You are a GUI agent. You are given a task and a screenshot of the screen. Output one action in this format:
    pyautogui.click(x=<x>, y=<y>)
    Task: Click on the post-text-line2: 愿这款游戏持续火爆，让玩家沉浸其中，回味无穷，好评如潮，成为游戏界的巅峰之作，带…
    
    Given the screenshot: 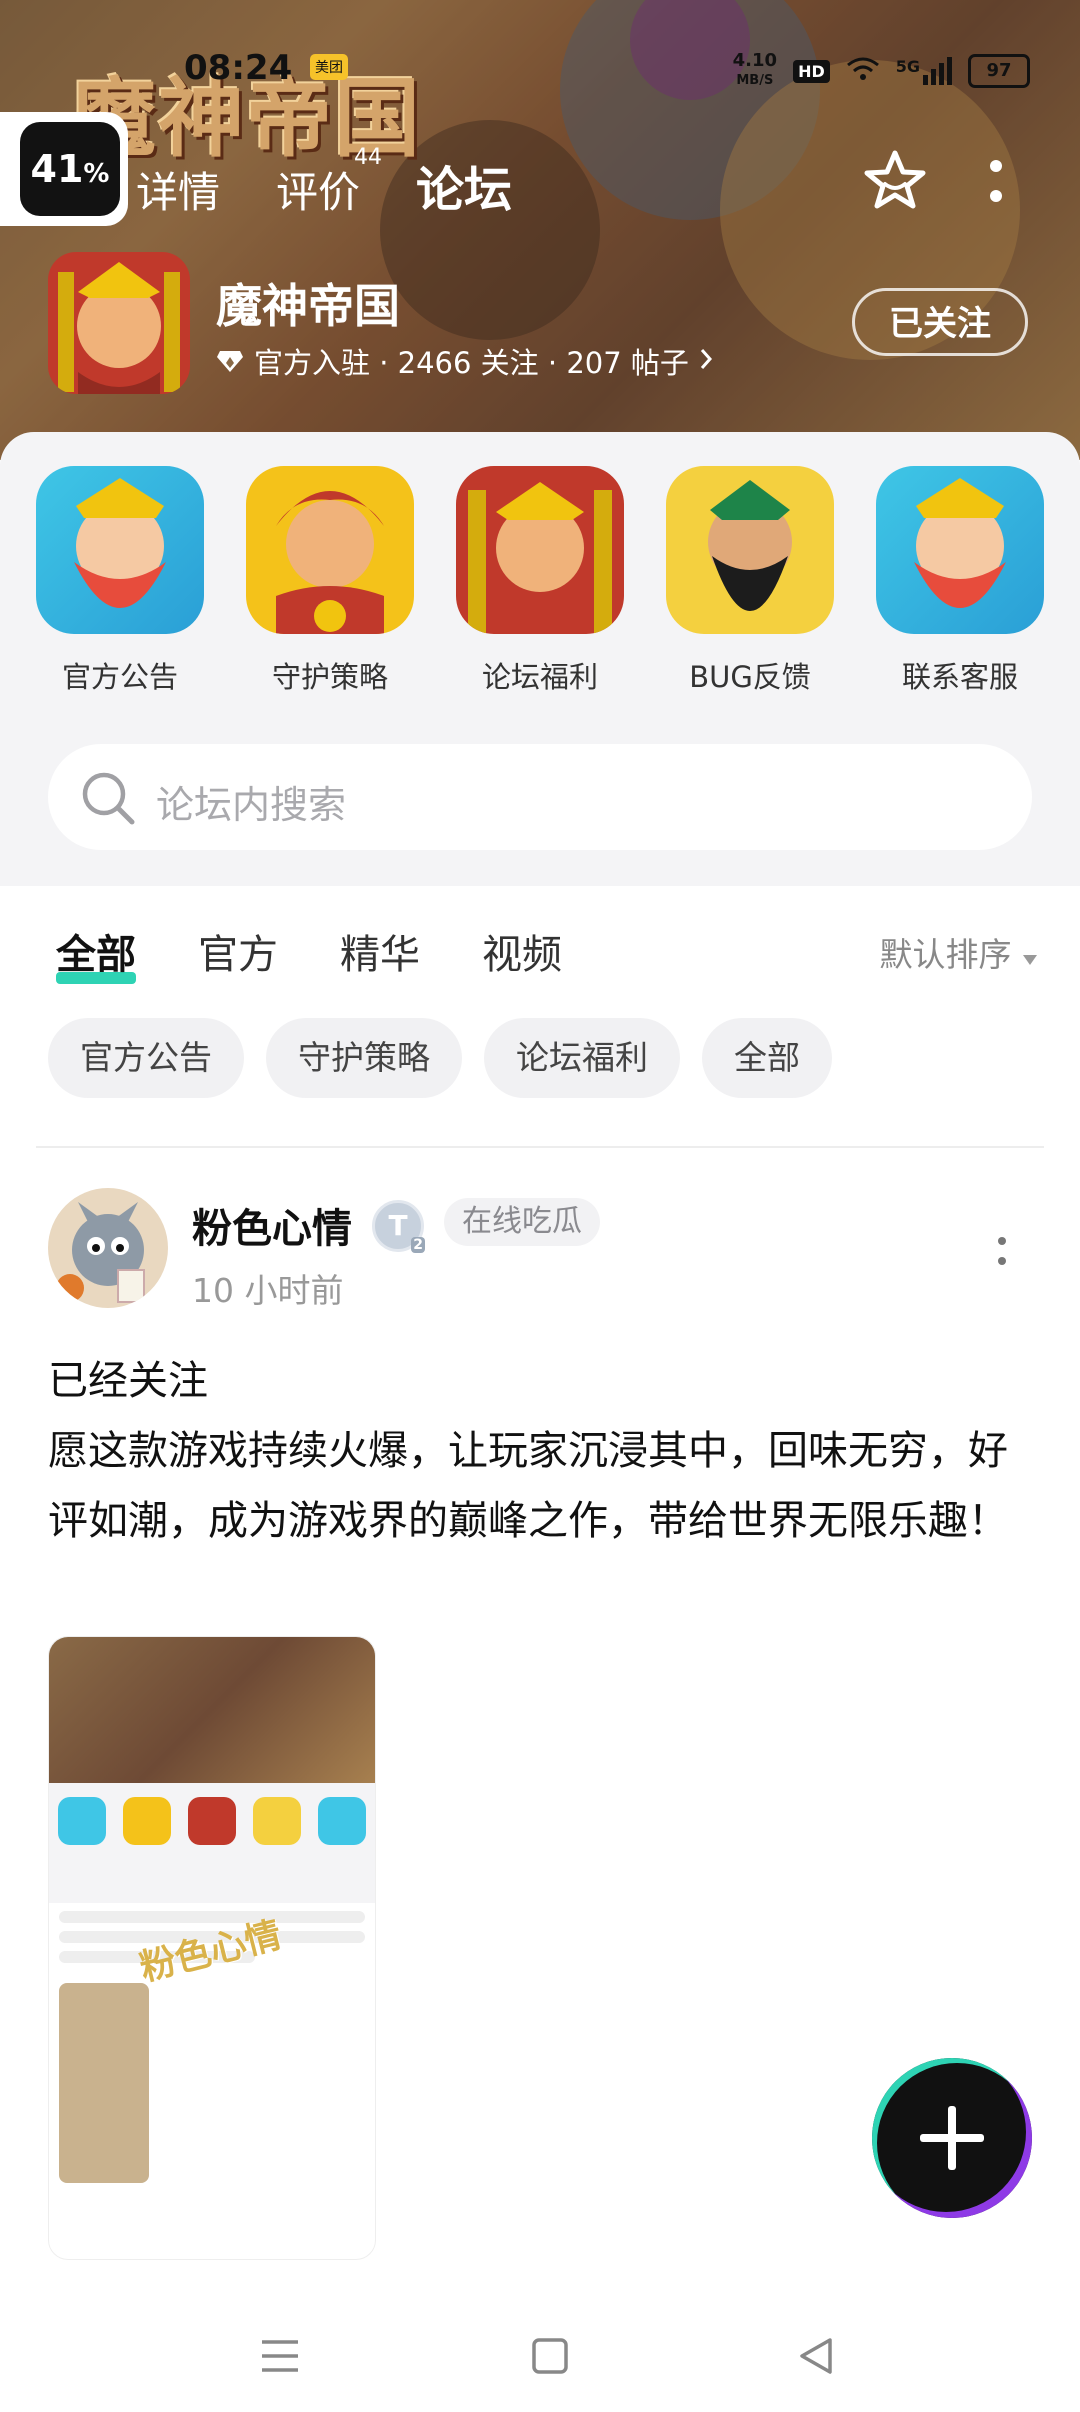 What is the action you would take?
    pyautogui.click(x=528, y=1486)
    